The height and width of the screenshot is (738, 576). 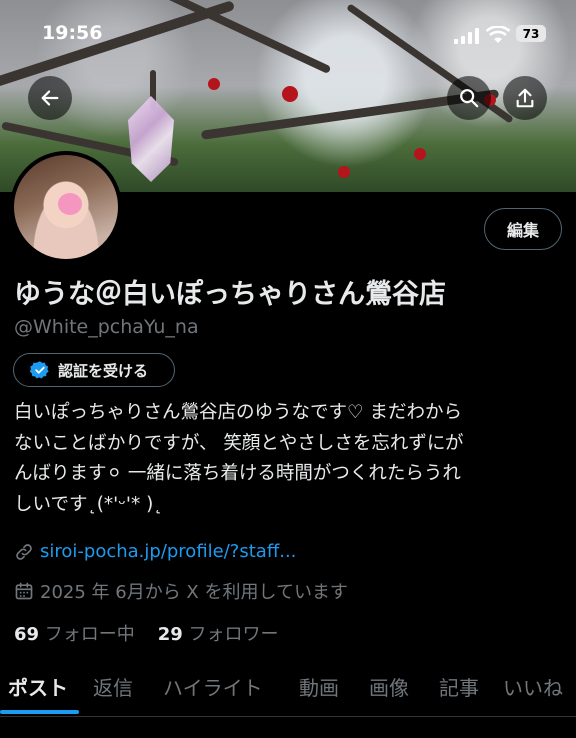 I want to click on verified-badge-icon, so click(x=39, y=370).